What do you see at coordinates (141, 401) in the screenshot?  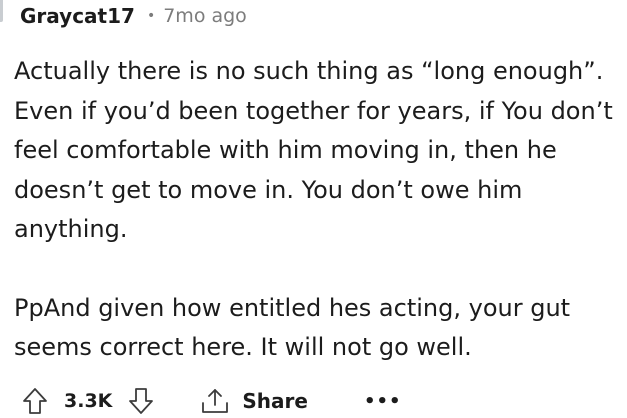 I see `downvote-arrow-icon` at bounding box center [141, 401].